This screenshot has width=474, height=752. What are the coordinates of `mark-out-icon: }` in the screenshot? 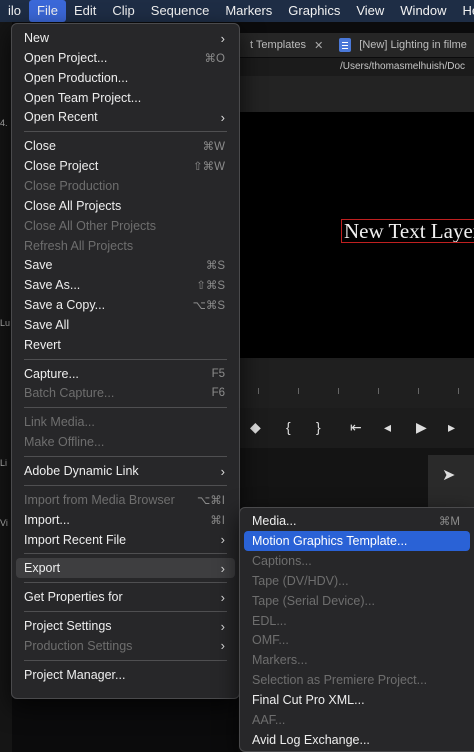 It's located at (318, 427).